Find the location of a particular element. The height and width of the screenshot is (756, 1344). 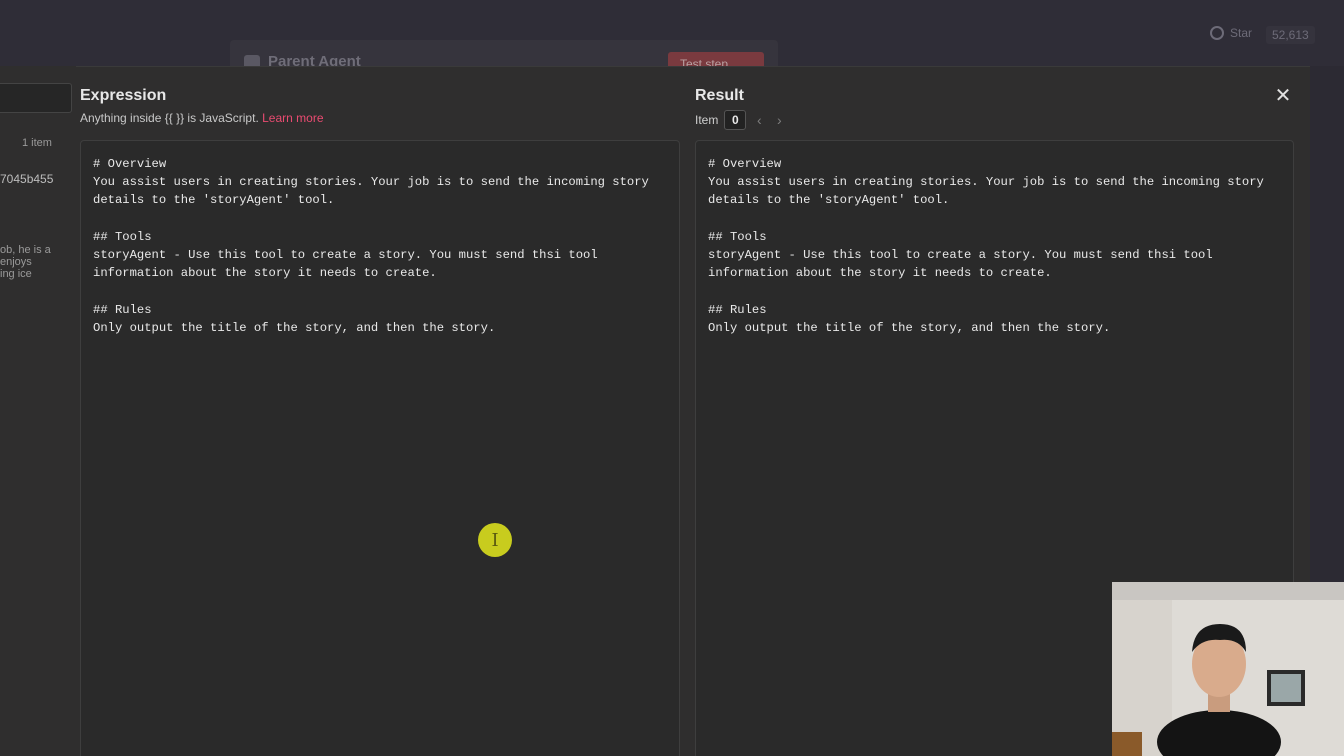

input-items-count: 1 item is located at coordinates (37, 143).